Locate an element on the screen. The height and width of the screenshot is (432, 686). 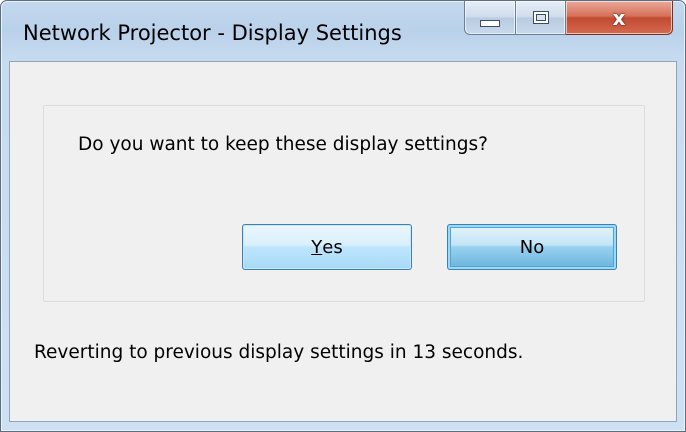
maximize-button is located at coordinates (541, 18).